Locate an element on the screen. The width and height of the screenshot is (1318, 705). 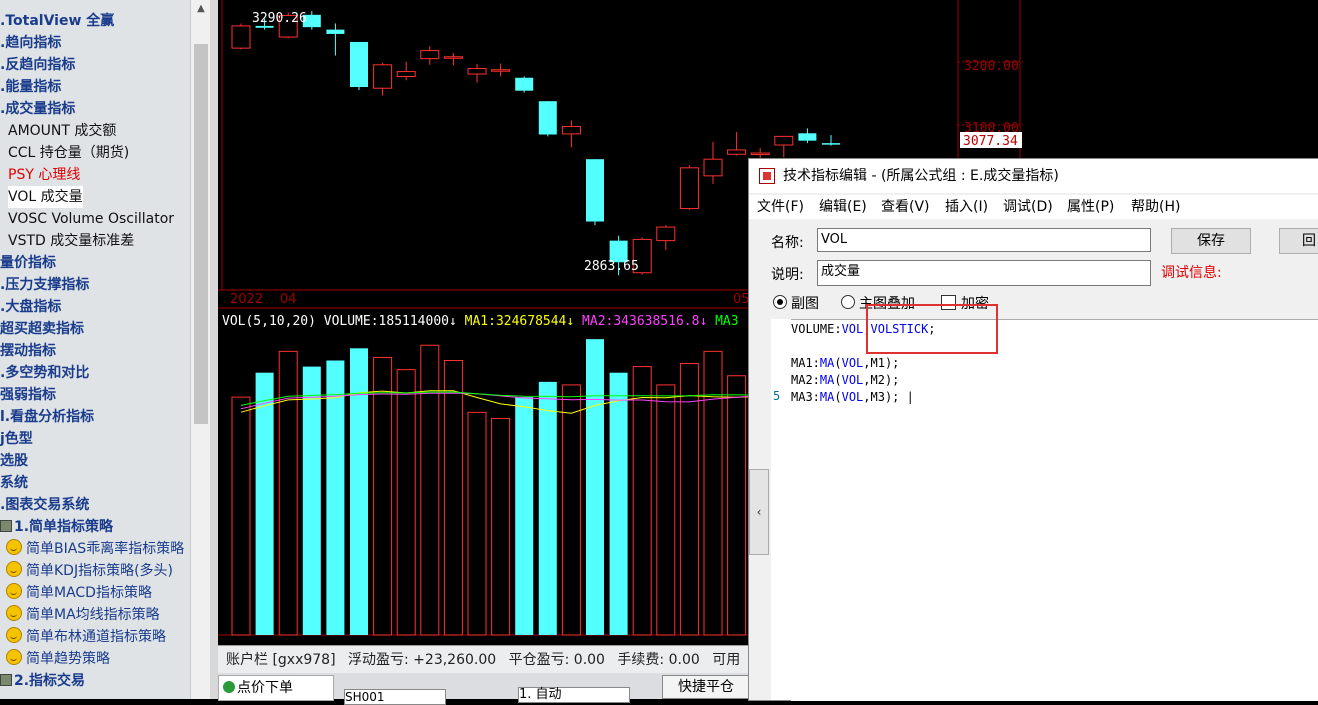
quick-close-button: 快捷平仓 is located at coordinates (706, 687).